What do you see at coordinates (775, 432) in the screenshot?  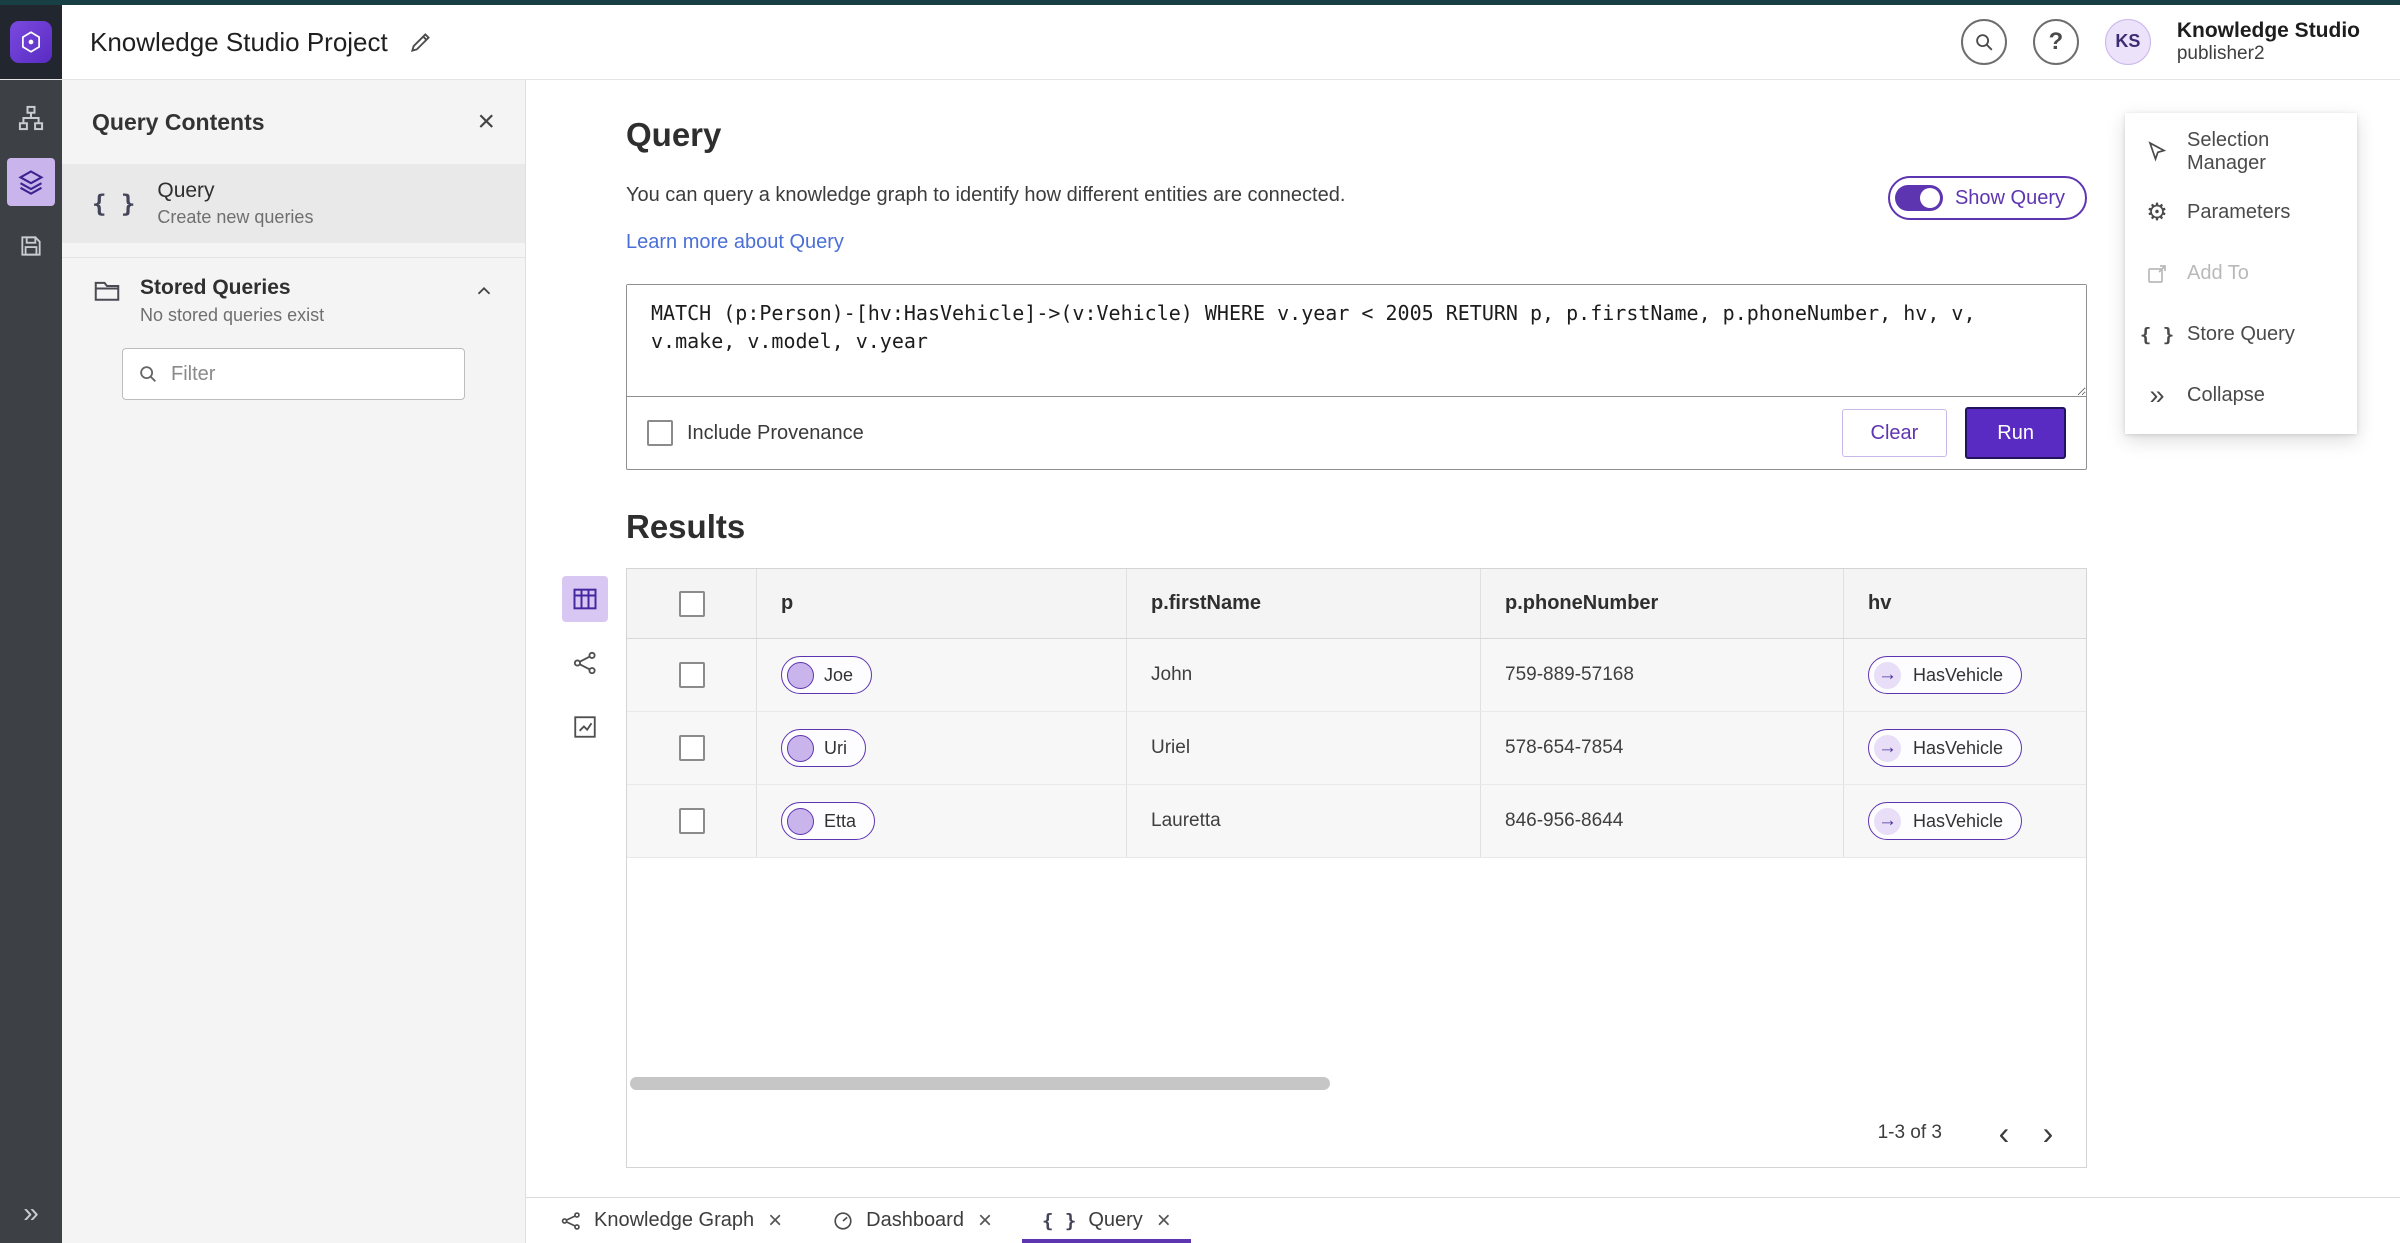 I see `include-provenance-label: Include Provenance` at bounding box center [775, 432].